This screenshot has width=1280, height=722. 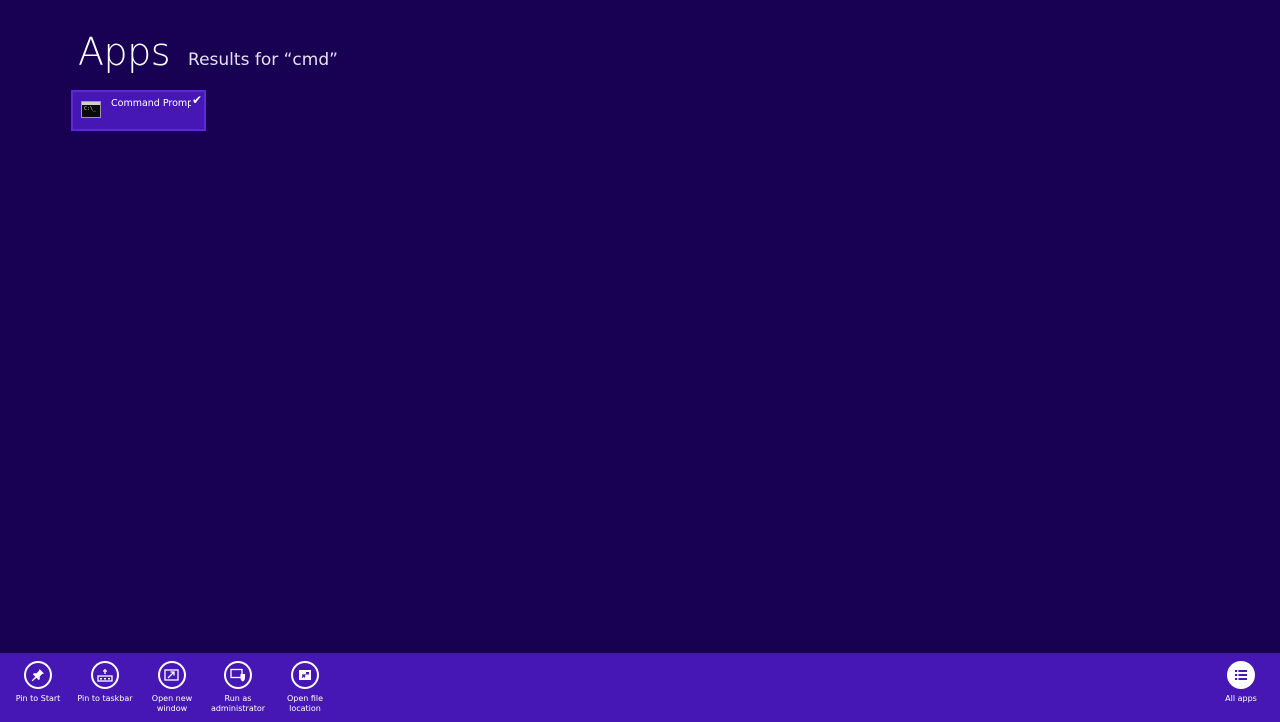 What do you see at coordinates (105, 698) in the screenshot?
I see `pin-to-taskbar-label: Pin to taskbar` at bounding box center [105, 698].